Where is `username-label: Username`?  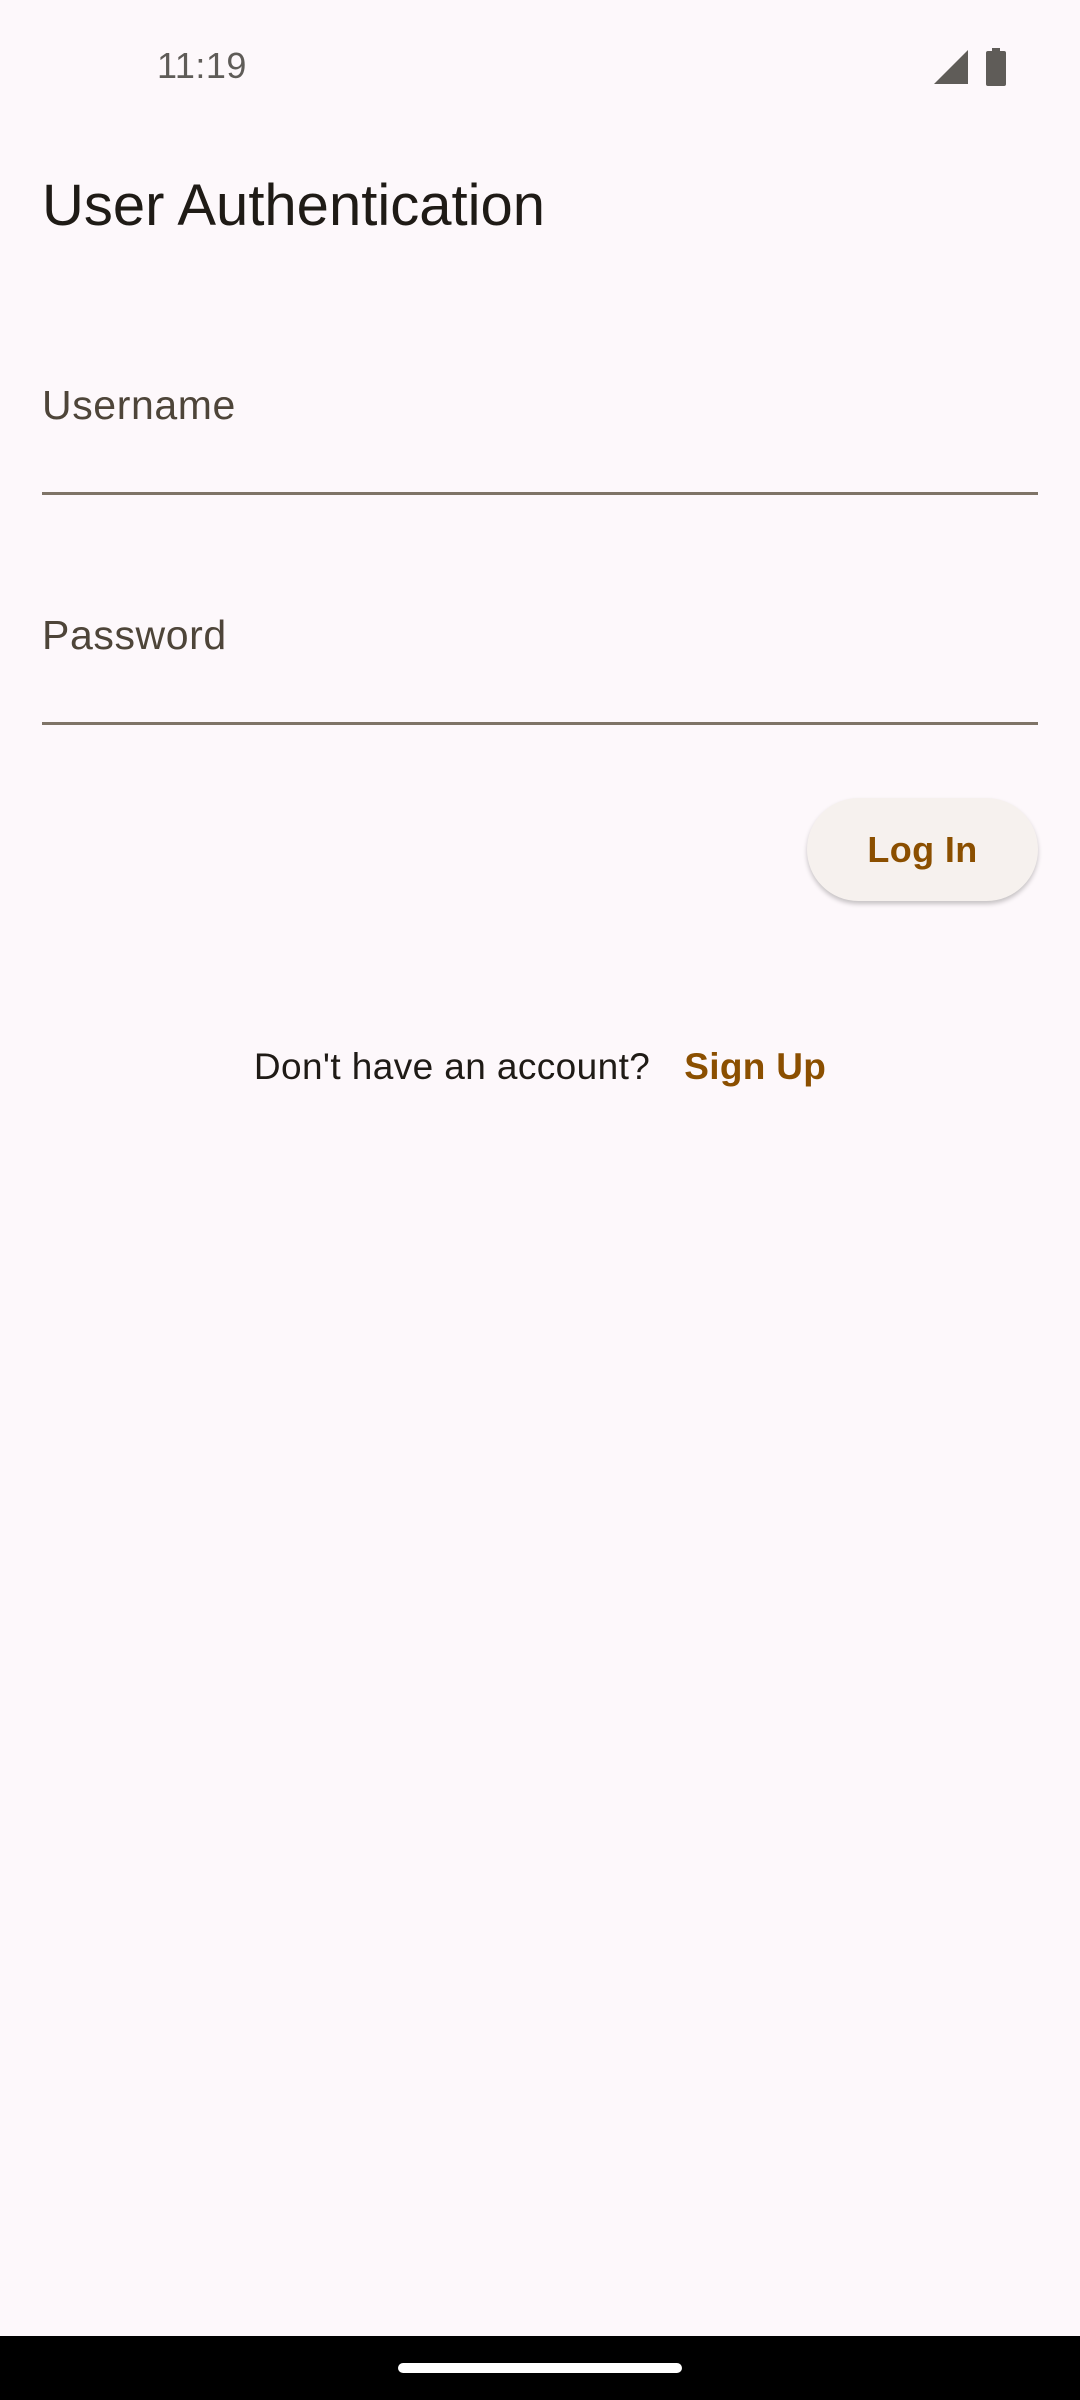 username-label: Username is located at coordinates (139, 405).